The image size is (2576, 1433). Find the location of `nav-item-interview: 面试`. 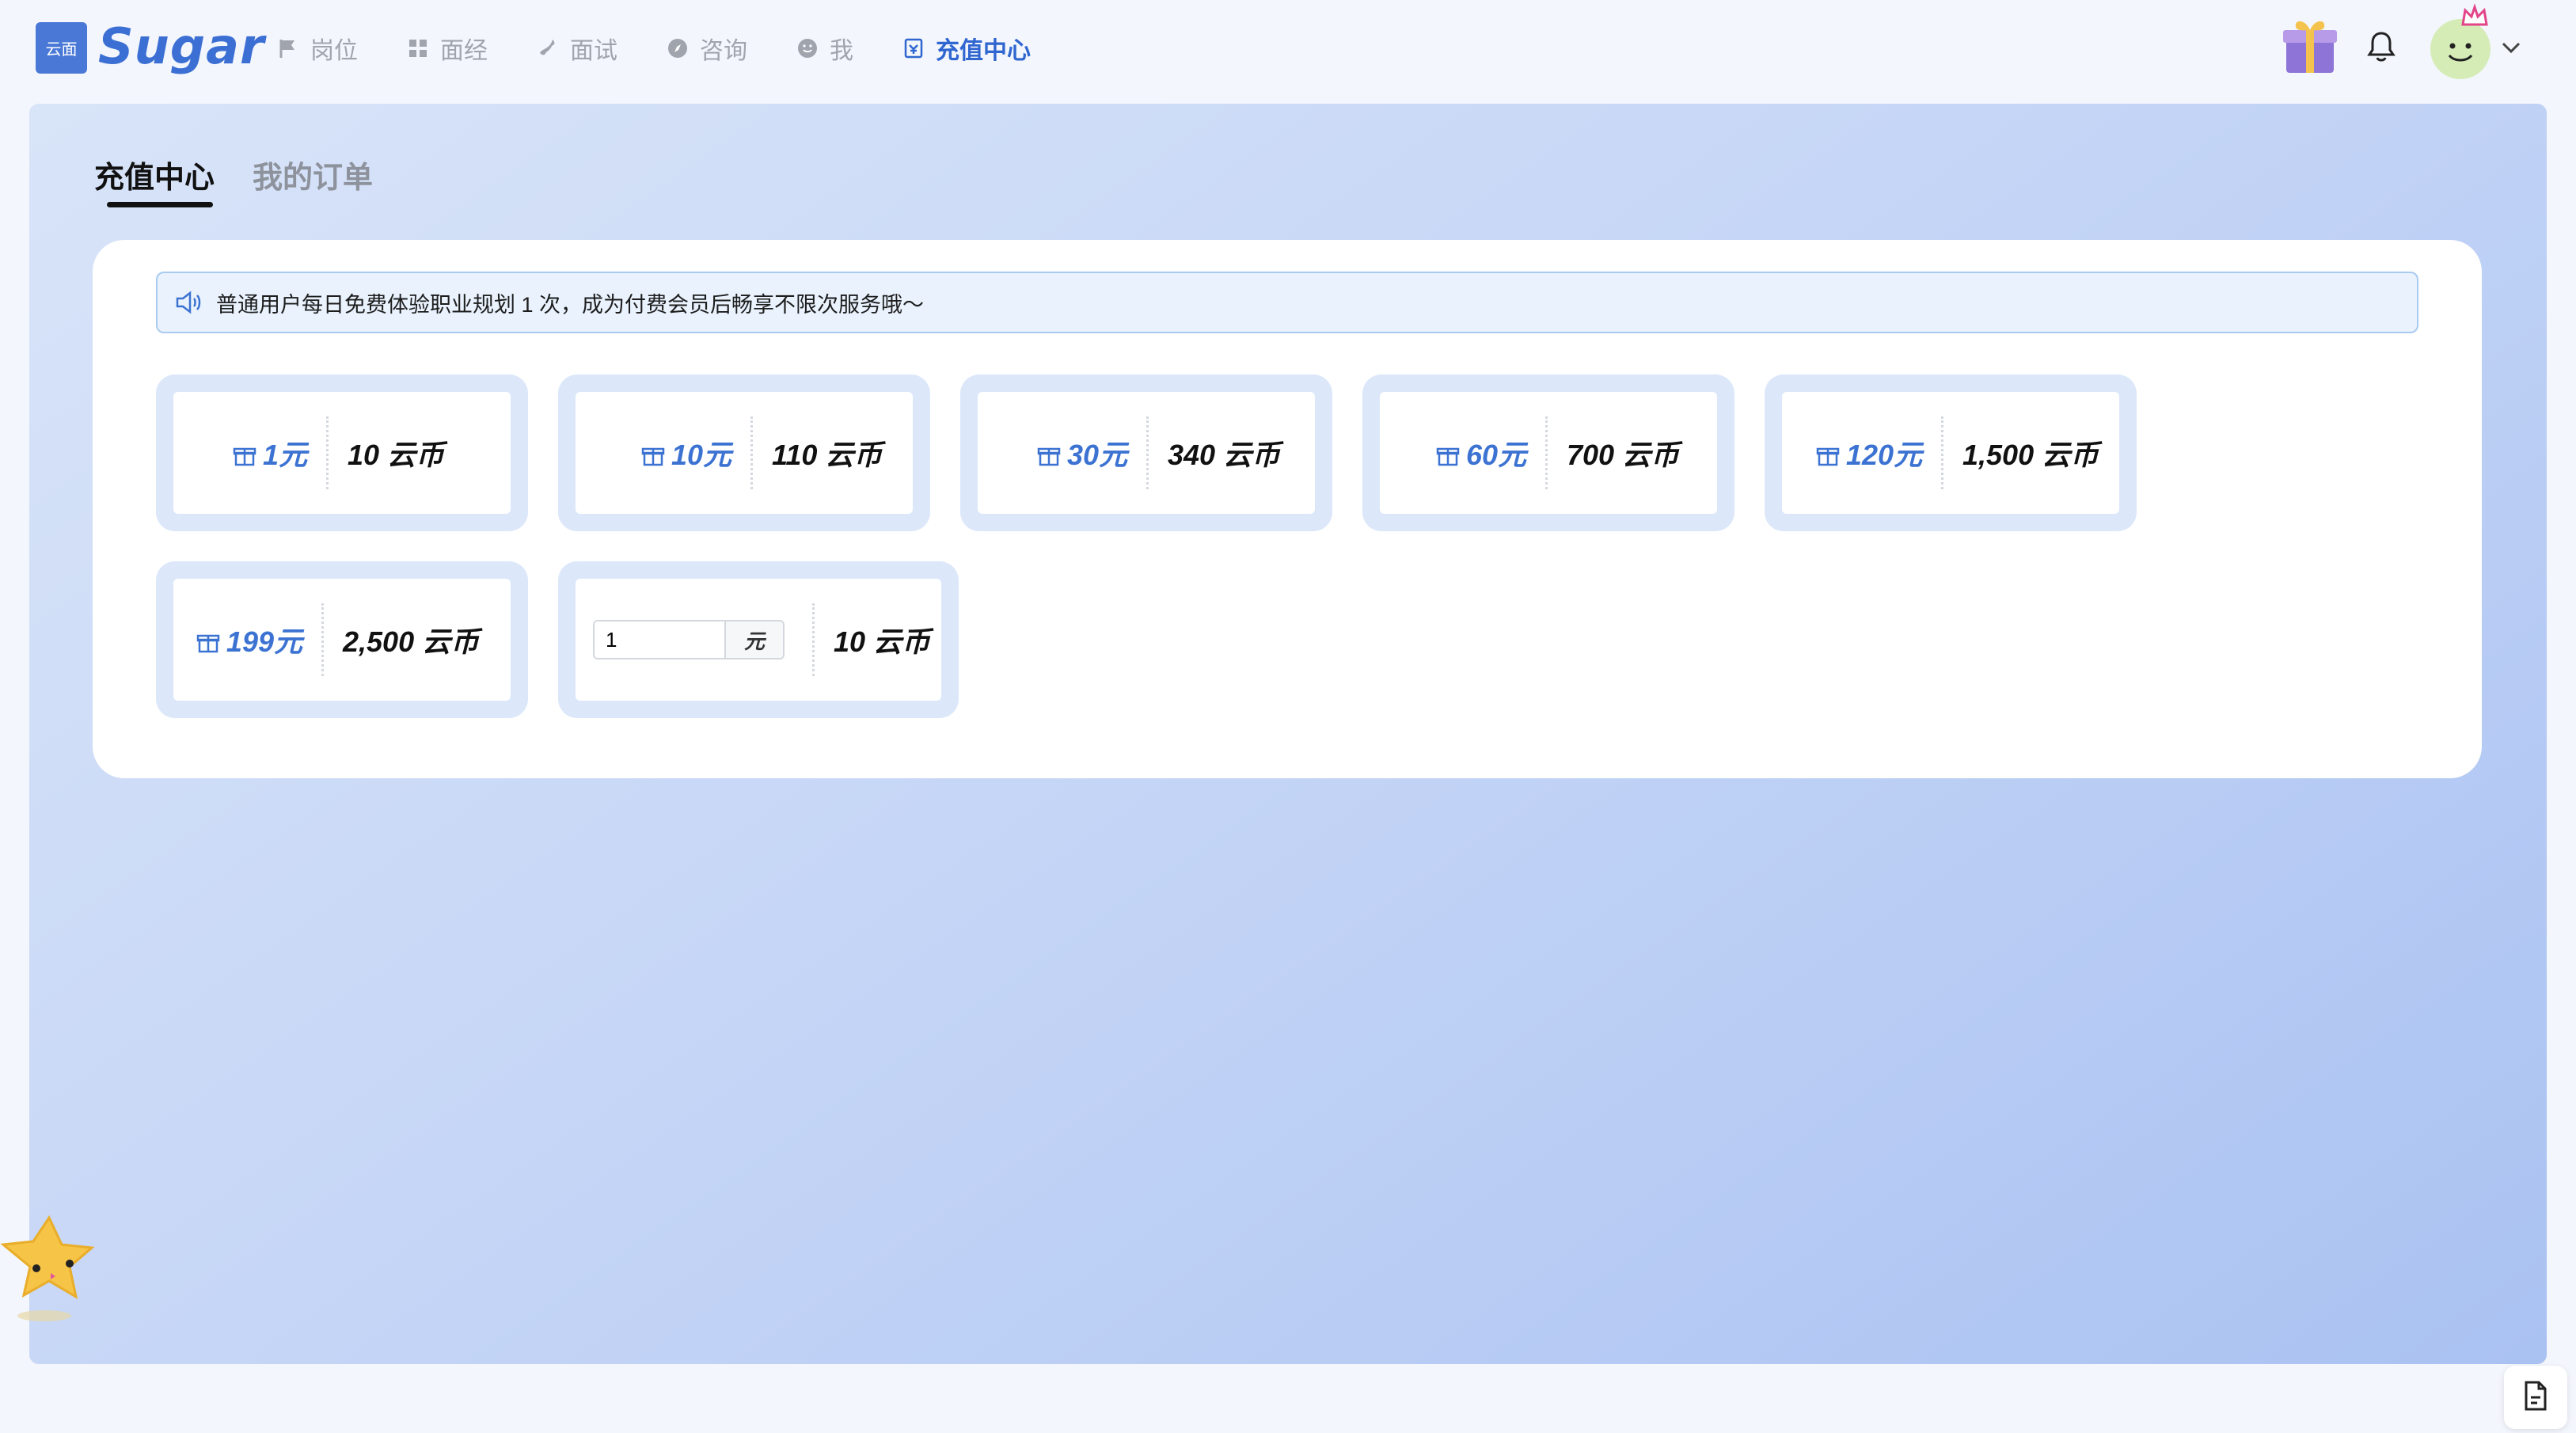

nav-item-interview: 面试 is located at coordinates (577, 48).